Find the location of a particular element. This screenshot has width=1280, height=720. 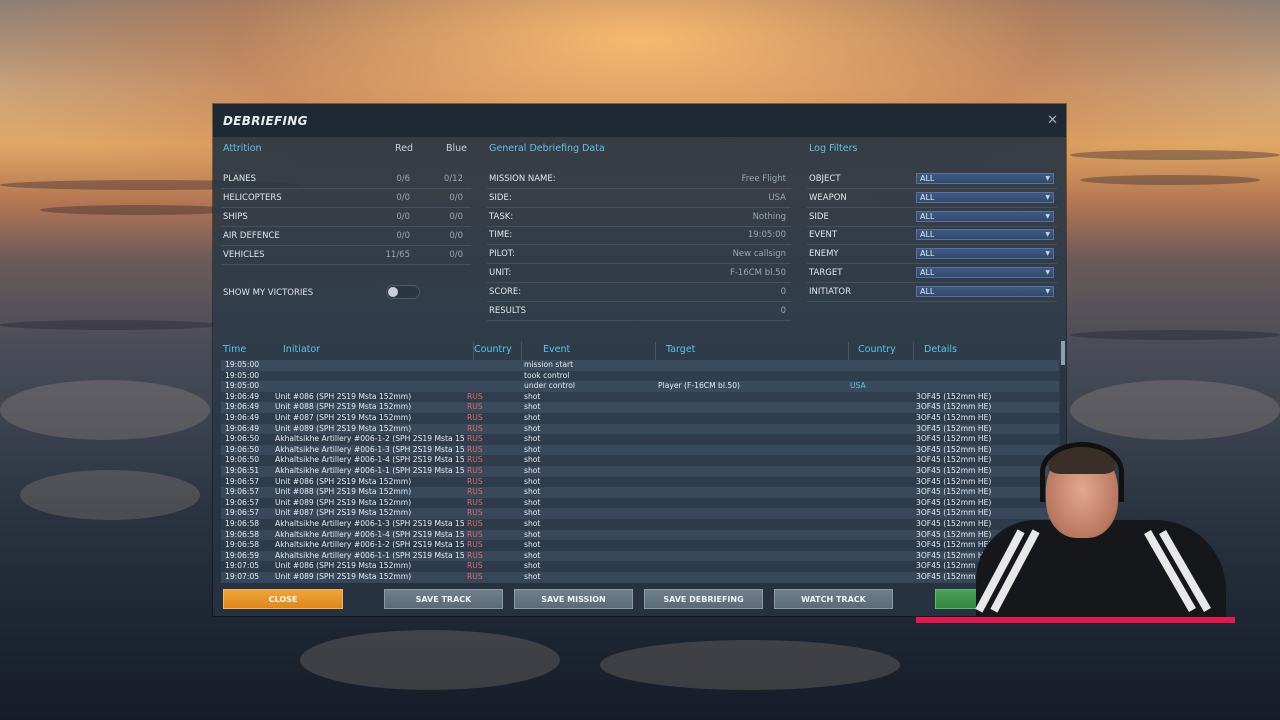

filter-select-object: ALL ▼ is located at coordinates (985, 178).